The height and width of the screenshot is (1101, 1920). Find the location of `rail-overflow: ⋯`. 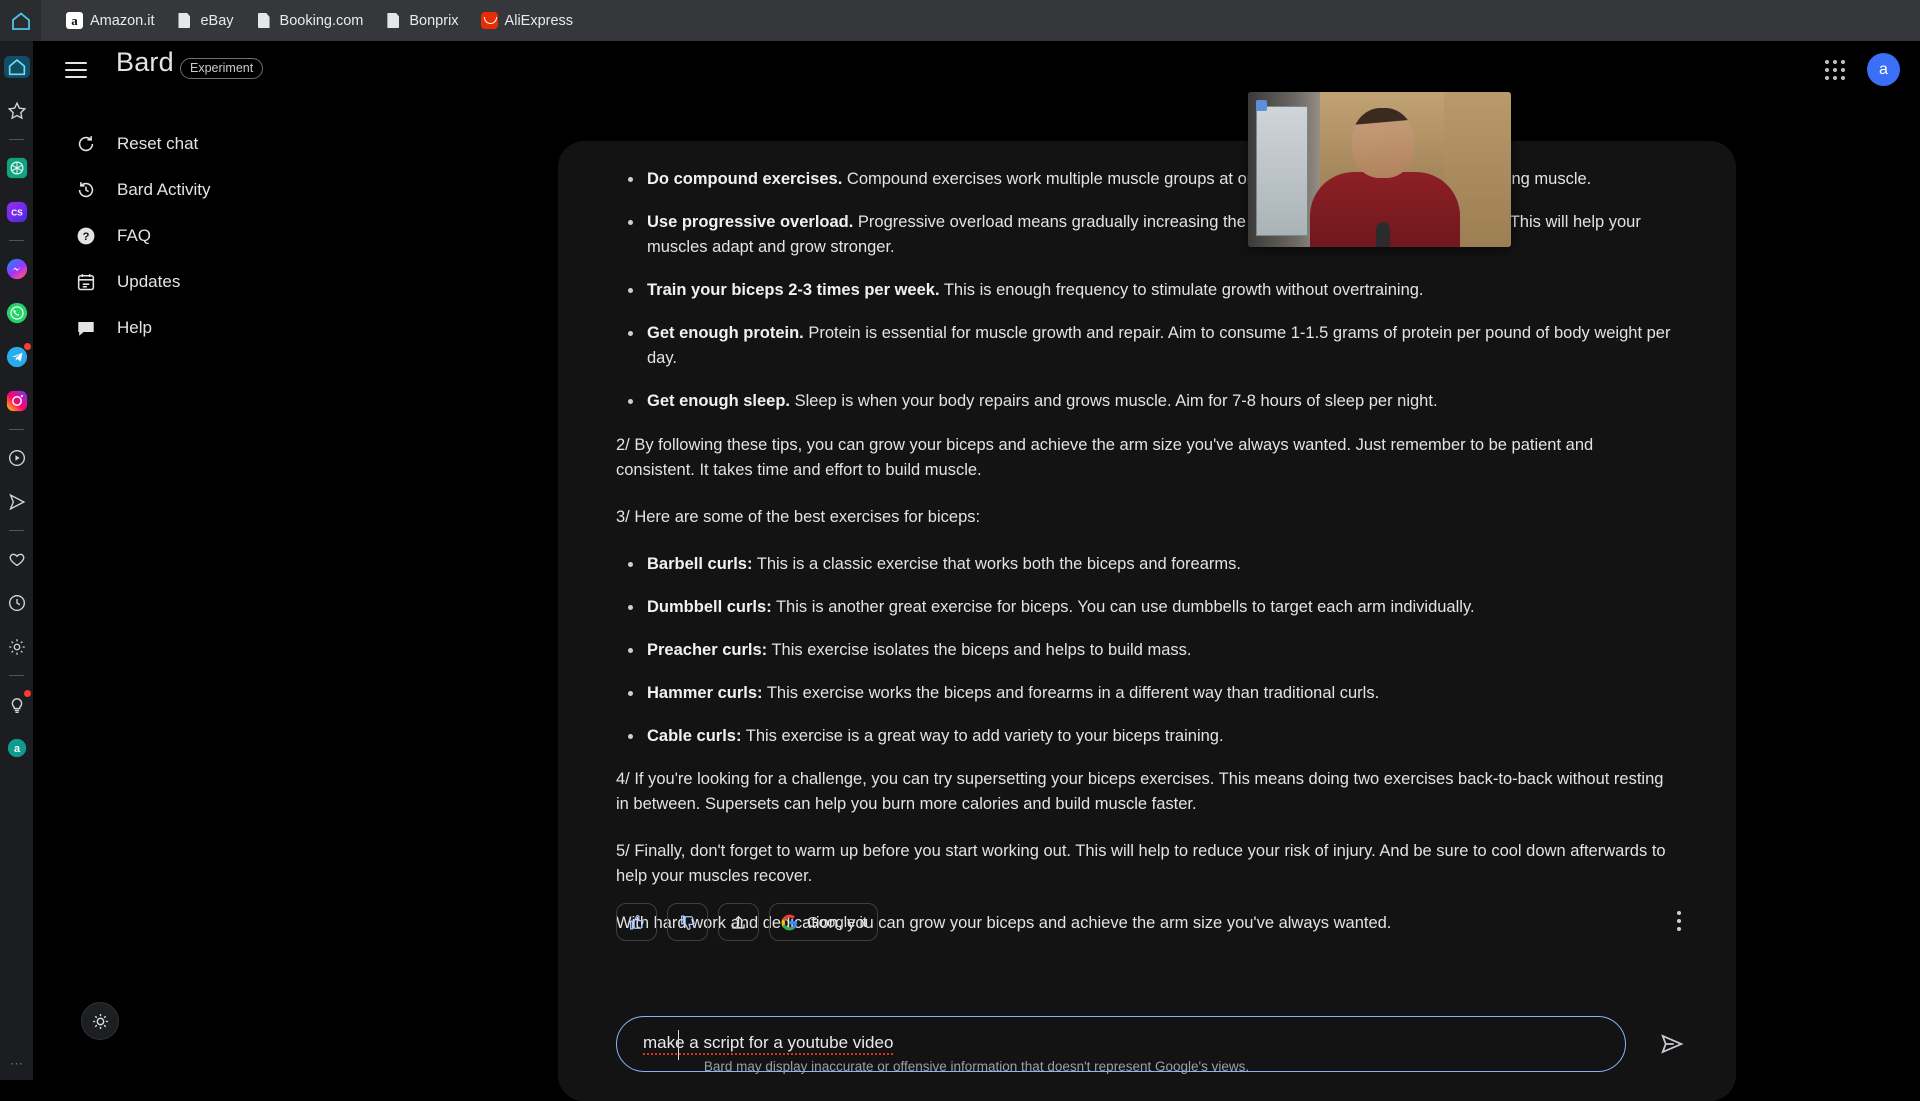

rail-overflow: ⋯ is located at coordinates (17, 1064).